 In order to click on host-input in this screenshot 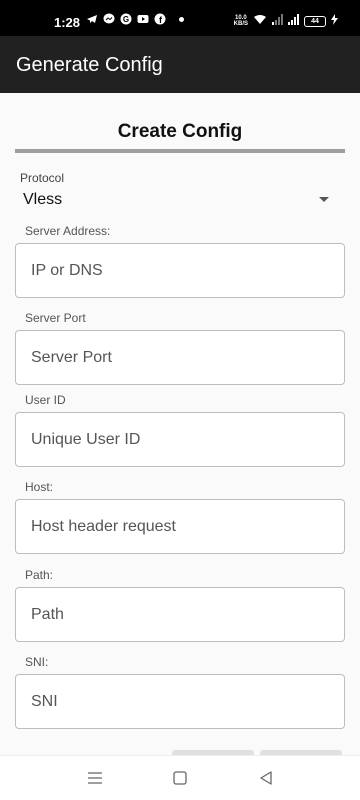, I will do `click(180, 526)`.